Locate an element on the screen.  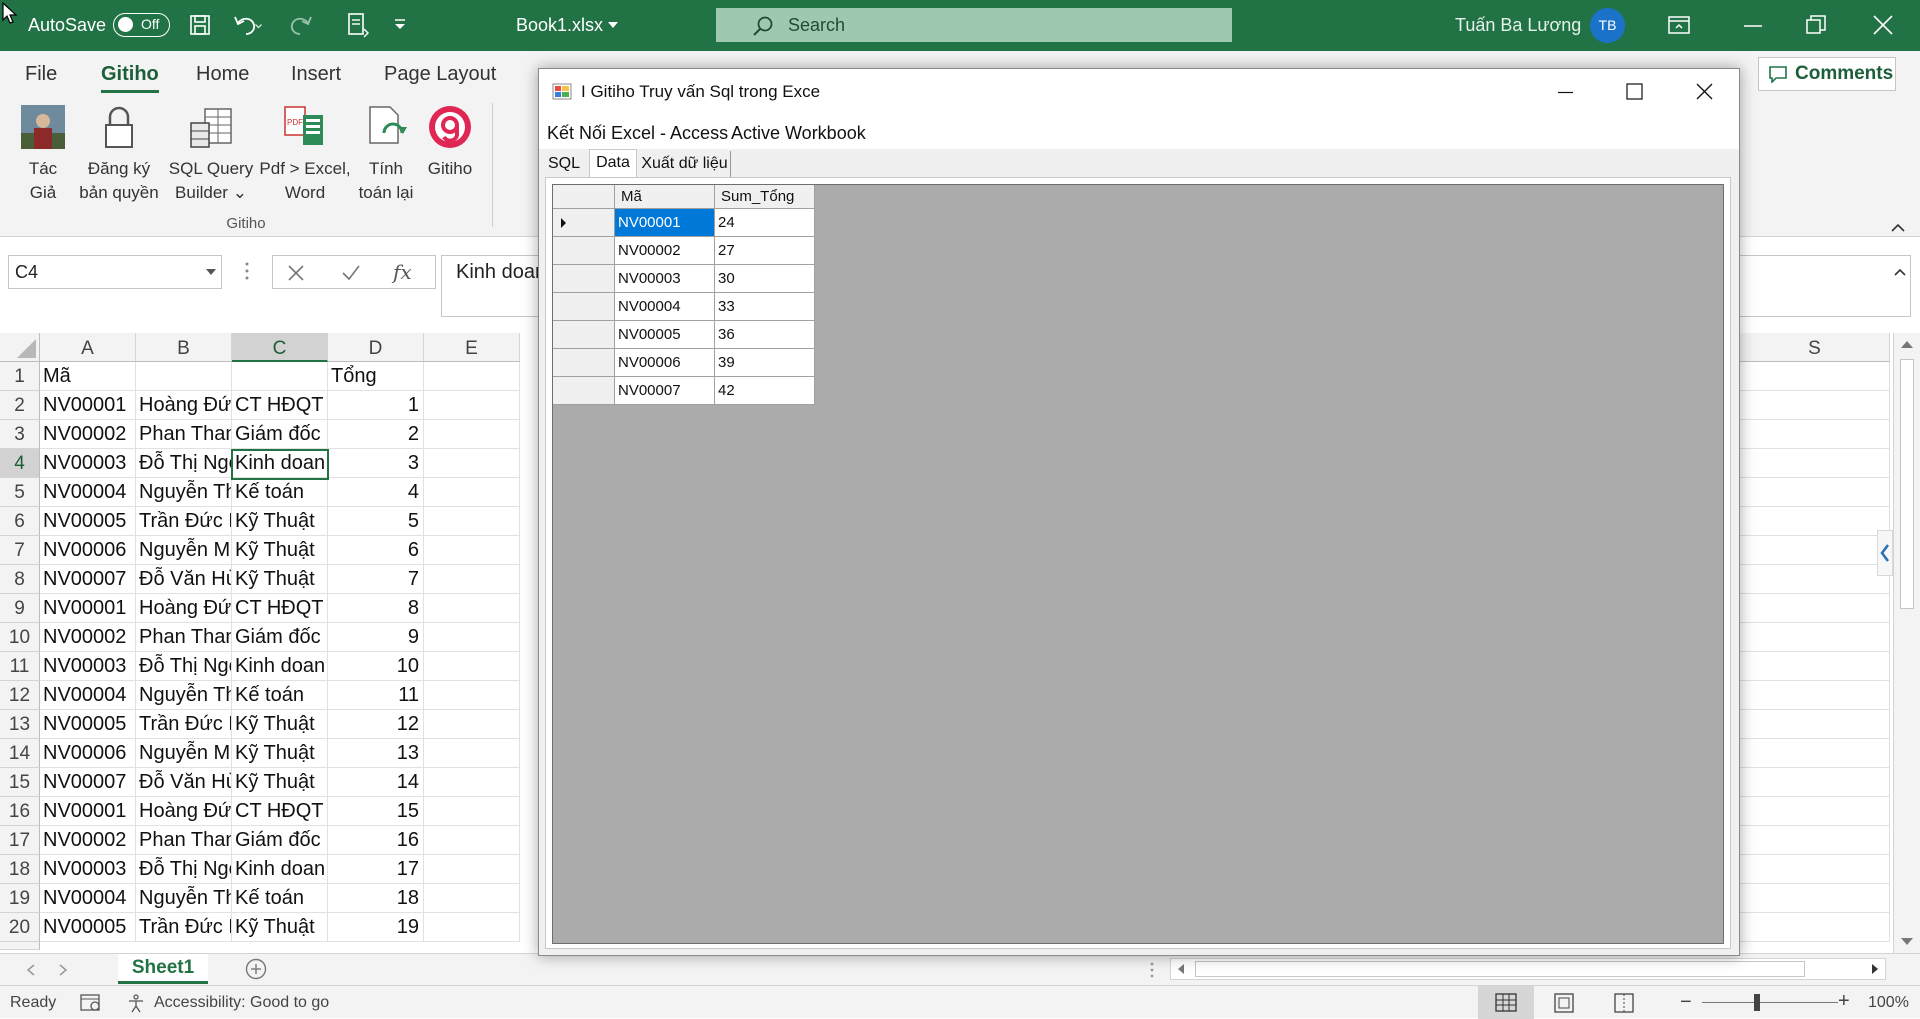
cell-c: Kế toán is located at coordinates (280, 898).